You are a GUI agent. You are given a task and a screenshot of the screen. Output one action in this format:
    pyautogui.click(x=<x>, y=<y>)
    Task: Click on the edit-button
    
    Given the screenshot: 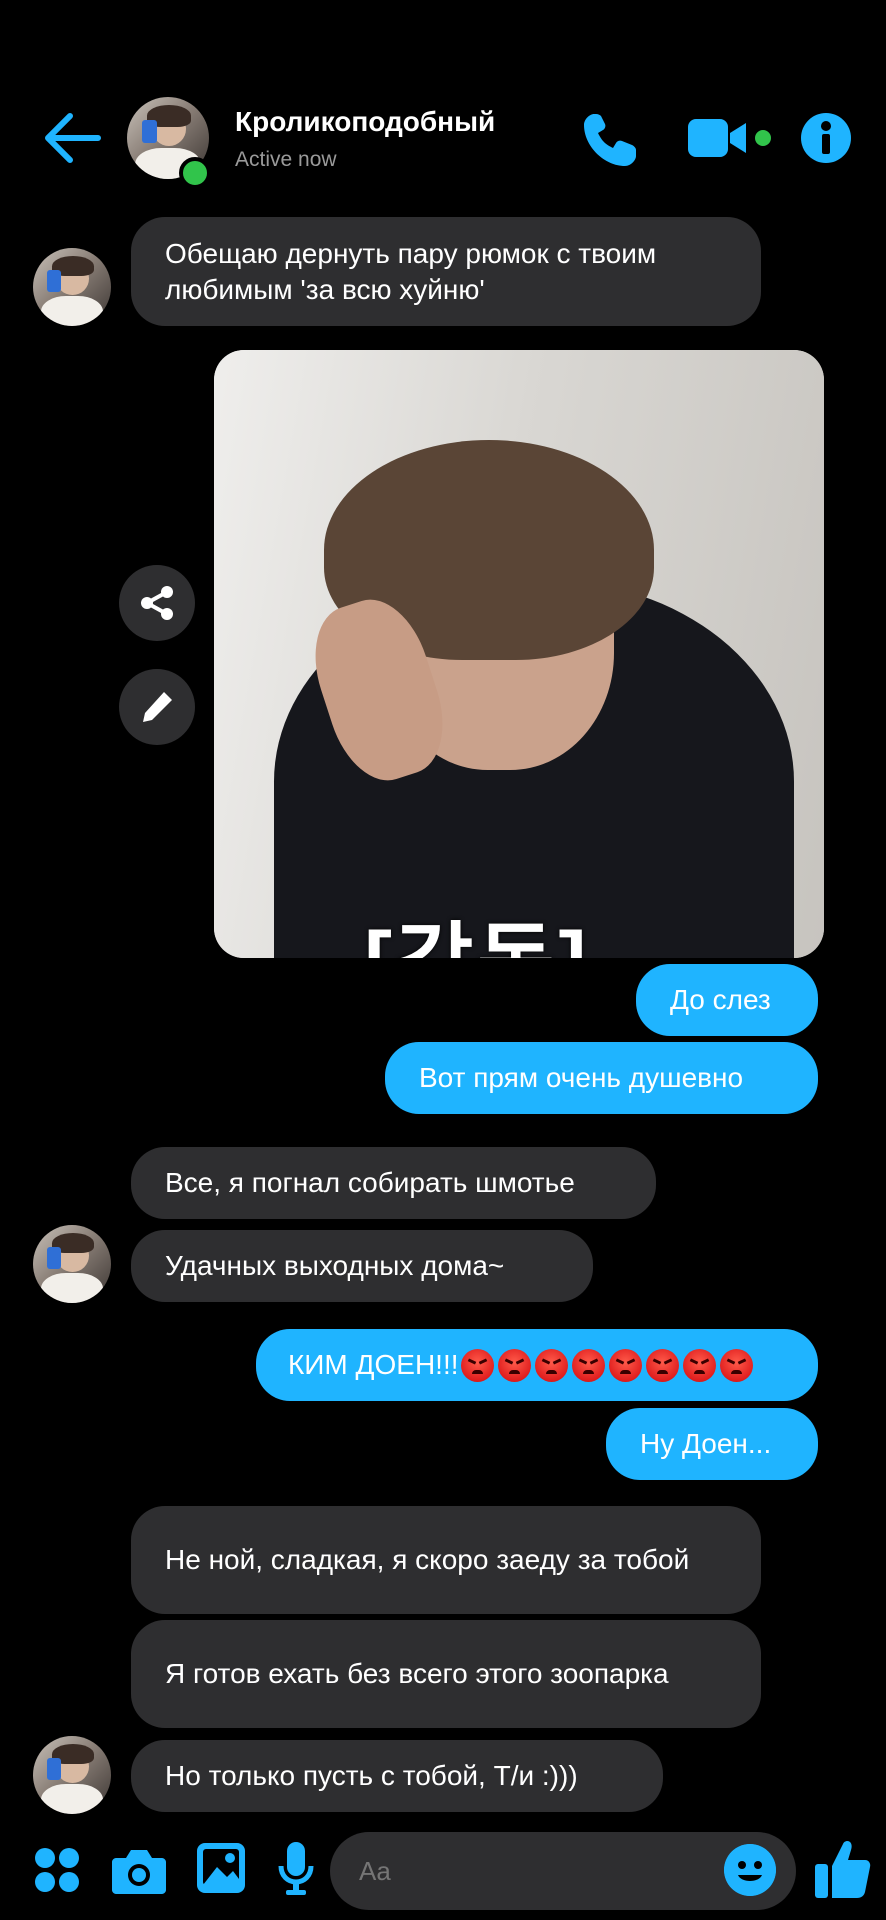 What is the action you would take?
    pyautogui.click(x=157, y=707)
    